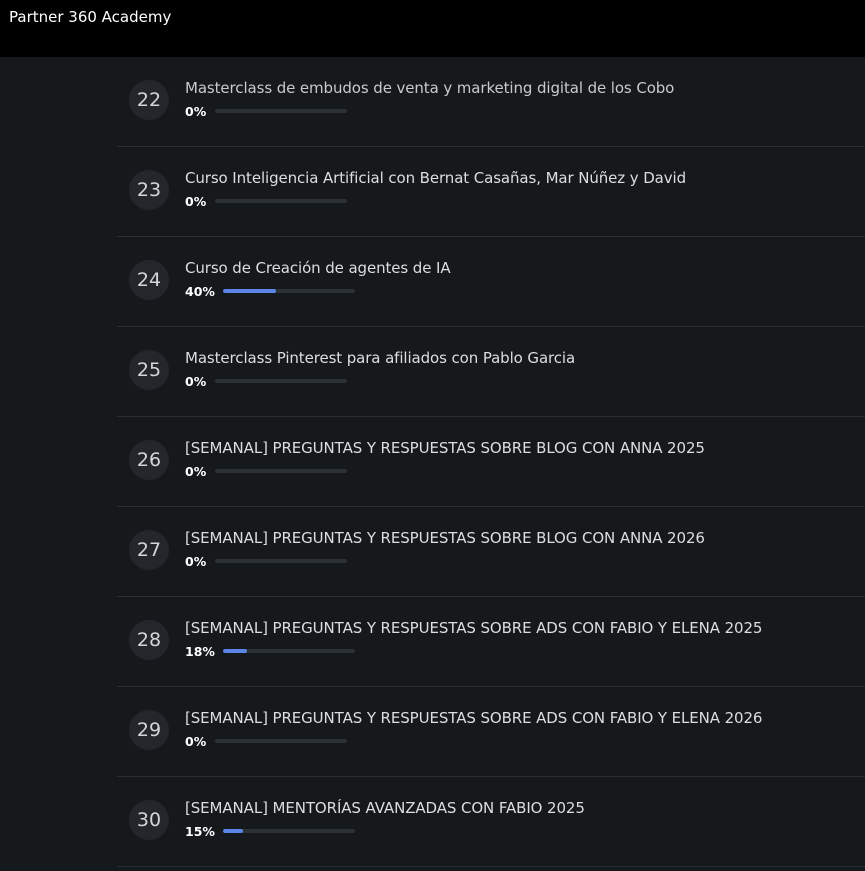 This screenshot has height=871, width=865. I want to click on course-progress: 15%, so click(270, 831).